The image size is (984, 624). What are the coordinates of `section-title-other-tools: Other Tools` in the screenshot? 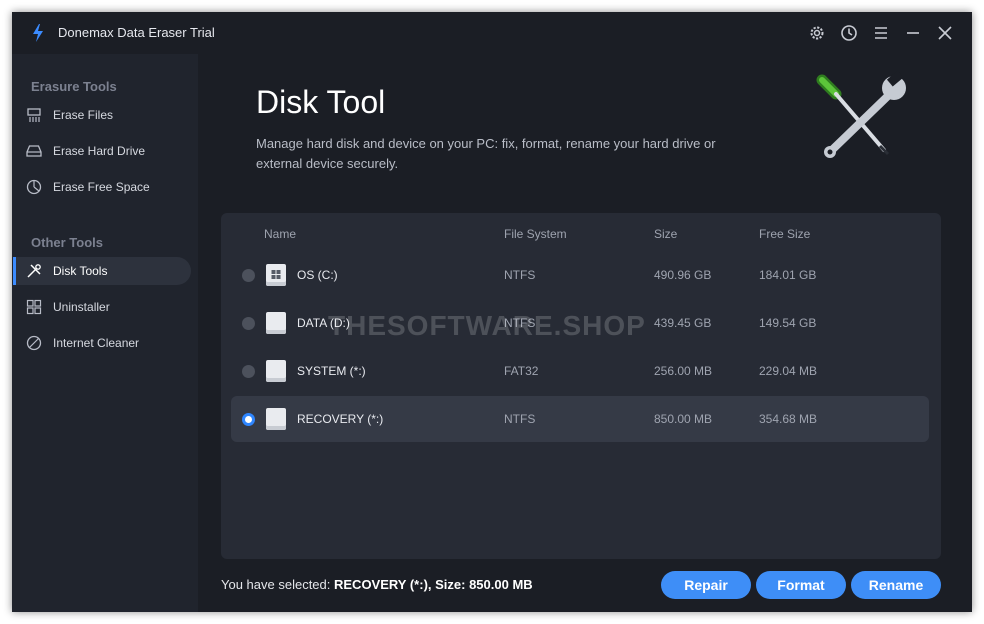 It's located at (67, 242).